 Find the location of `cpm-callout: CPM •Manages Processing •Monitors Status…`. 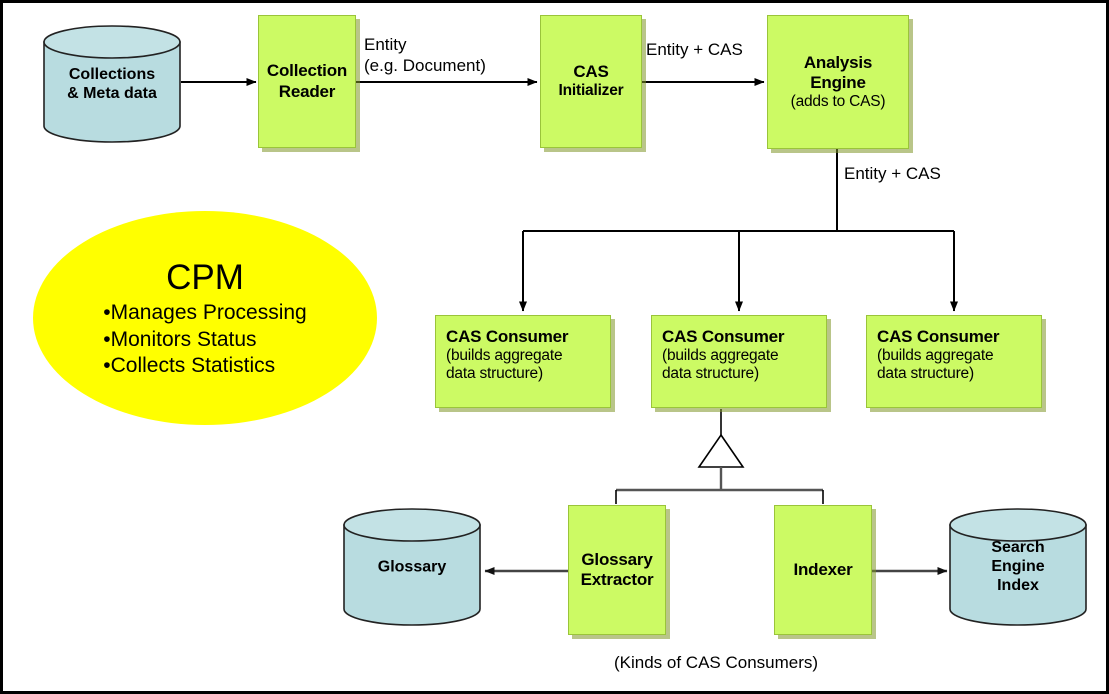

cpm-callout: CPM •Manages Processing •Monitors Status… is located at coordinates (205, 318).